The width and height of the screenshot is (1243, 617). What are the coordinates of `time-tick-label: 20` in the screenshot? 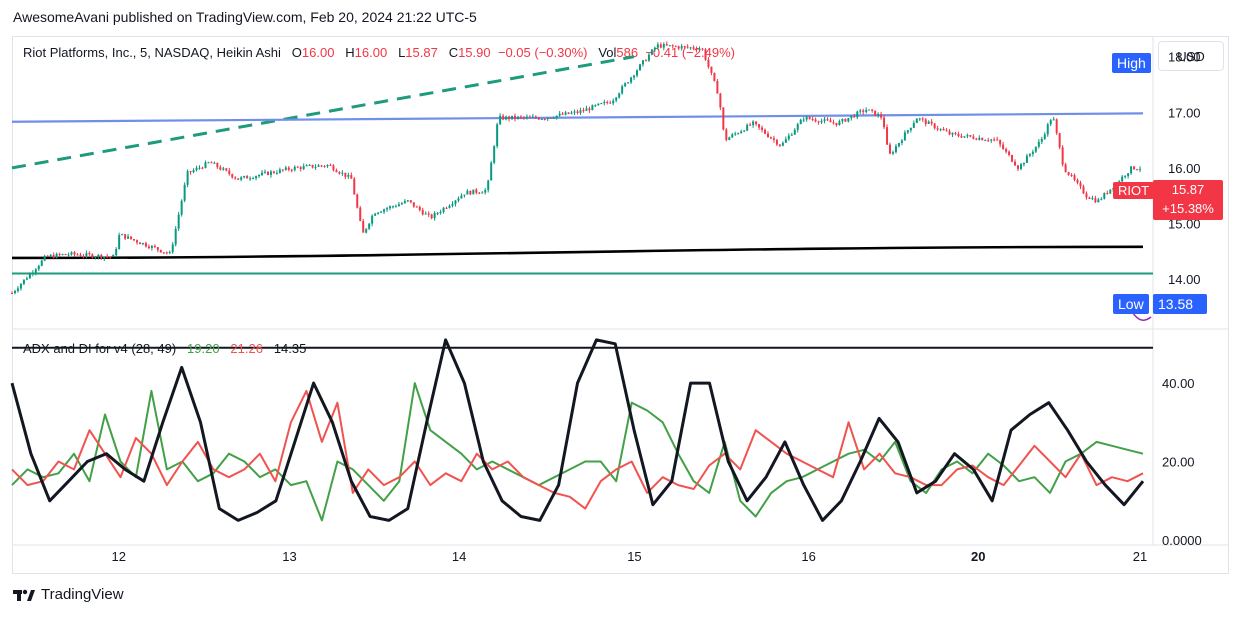 It's located at (978, 556).